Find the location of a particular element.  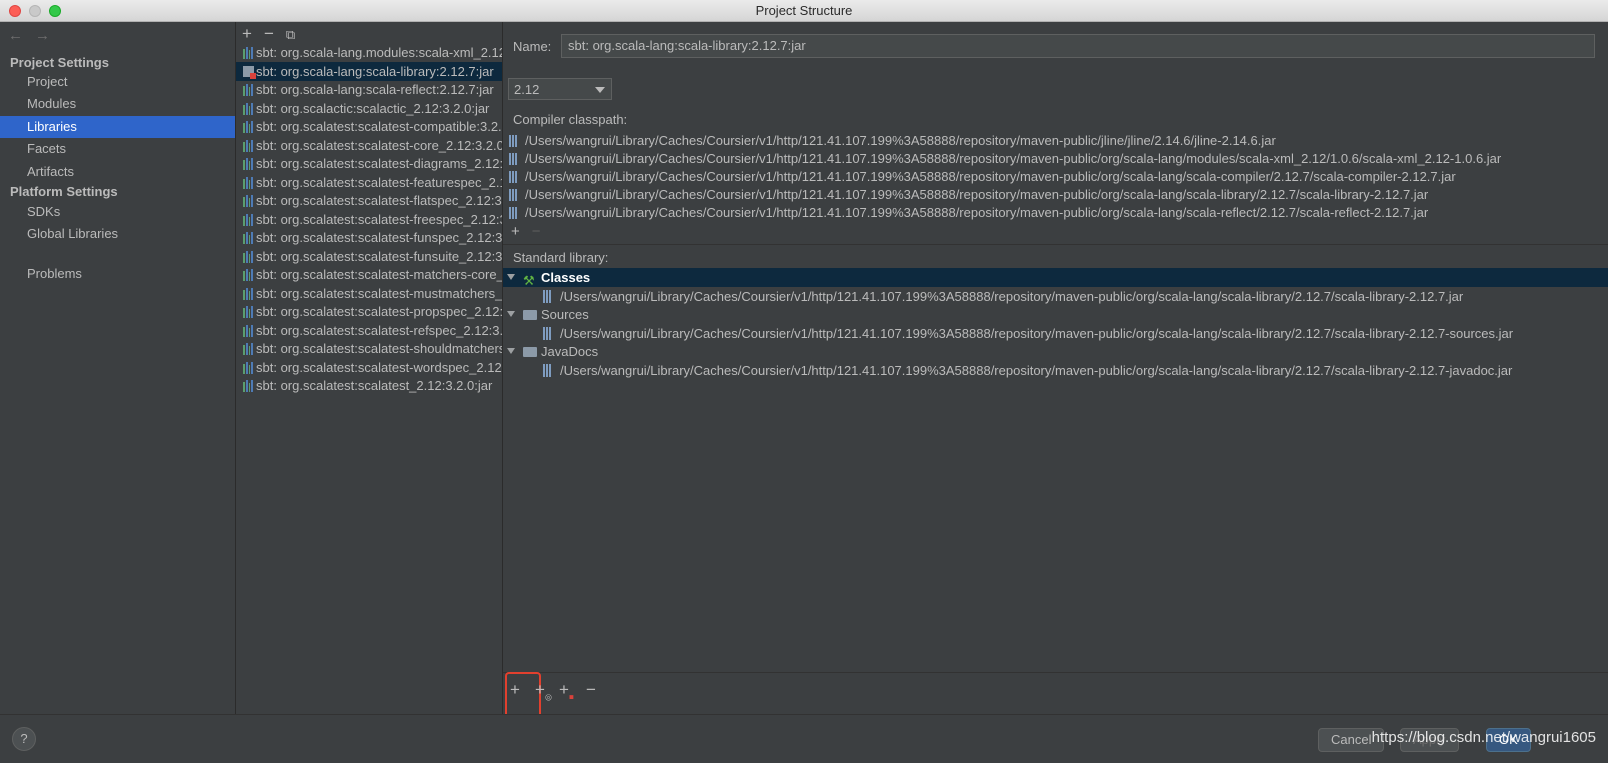

javadocs-label: JavaDocs is located at coordinates (570, 351).